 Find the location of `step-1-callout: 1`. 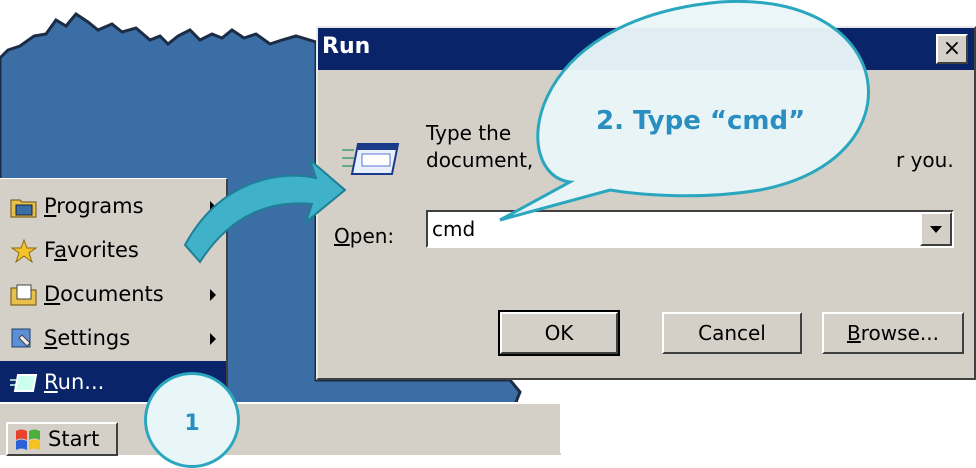

step-1-callout: 1 is located at coordinates (192, 420).